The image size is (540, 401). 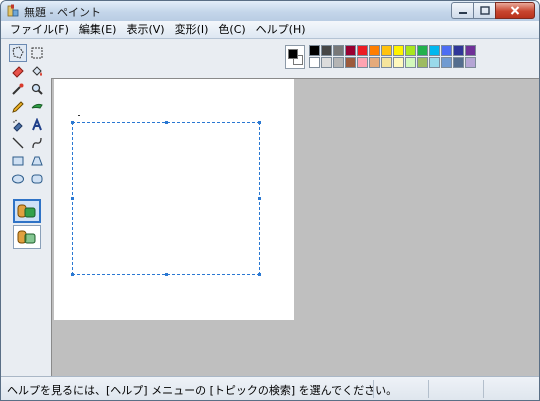 I want to click on minimize-icon, so click(x=462, y=12).